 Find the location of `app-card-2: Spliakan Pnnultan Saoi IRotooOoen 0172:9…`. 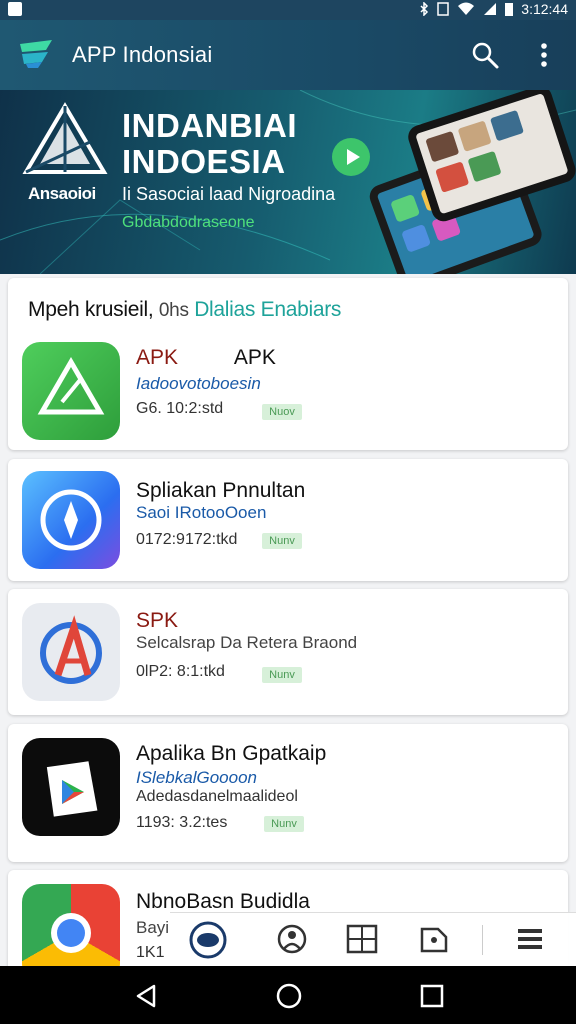

app-card-2: Spliakan Pnnultan Saoi IRotooOoen 0172:9… is located at coordinates (288, 520).